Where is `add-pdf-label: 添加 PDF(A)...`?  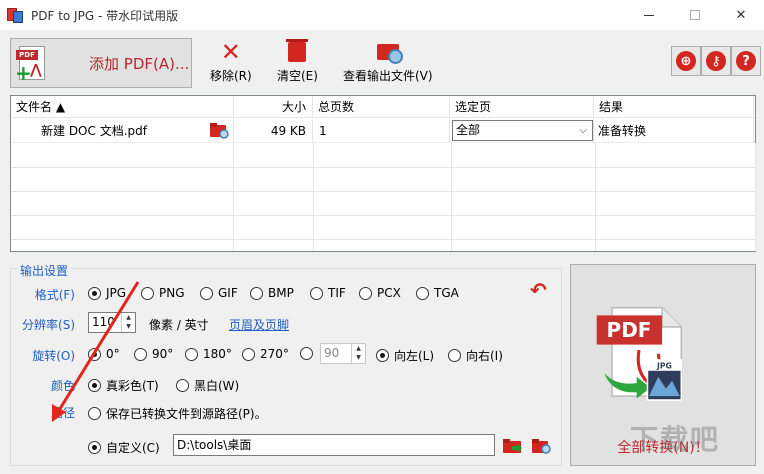 add-pdf-label: 添加 PDF(A)... is located at coordinates (139, 63).